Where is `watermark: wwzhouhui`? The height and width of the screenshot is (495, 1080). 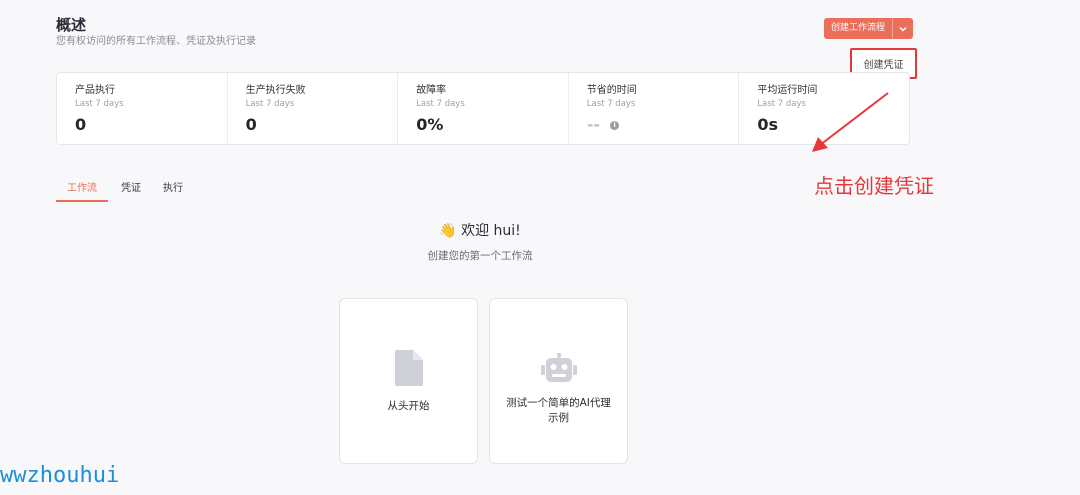
watermark: wwzhouhui is located at coordinates (60, 475).